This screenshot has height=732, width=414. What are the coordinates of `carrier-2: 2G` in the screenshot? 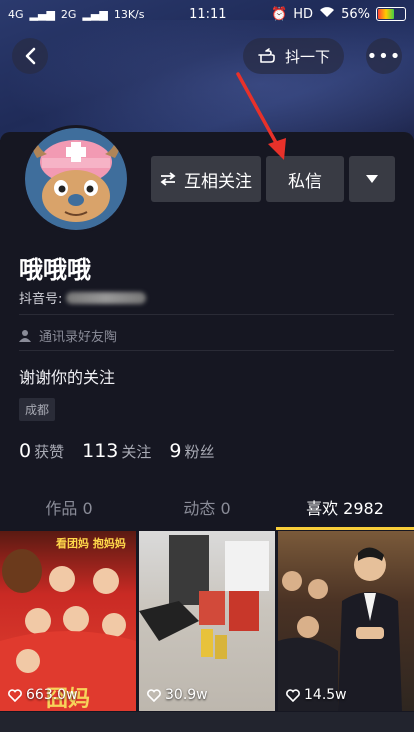 It's located at (68, 14).